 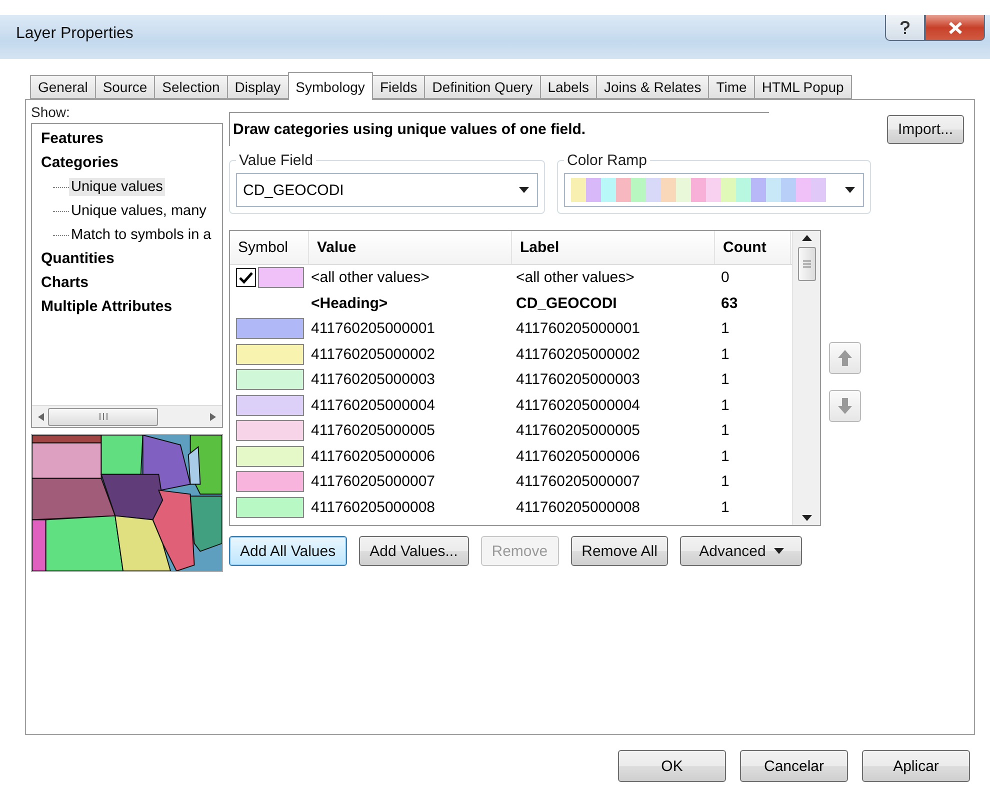 I want to click on close-button, so click(x=955, y=28).